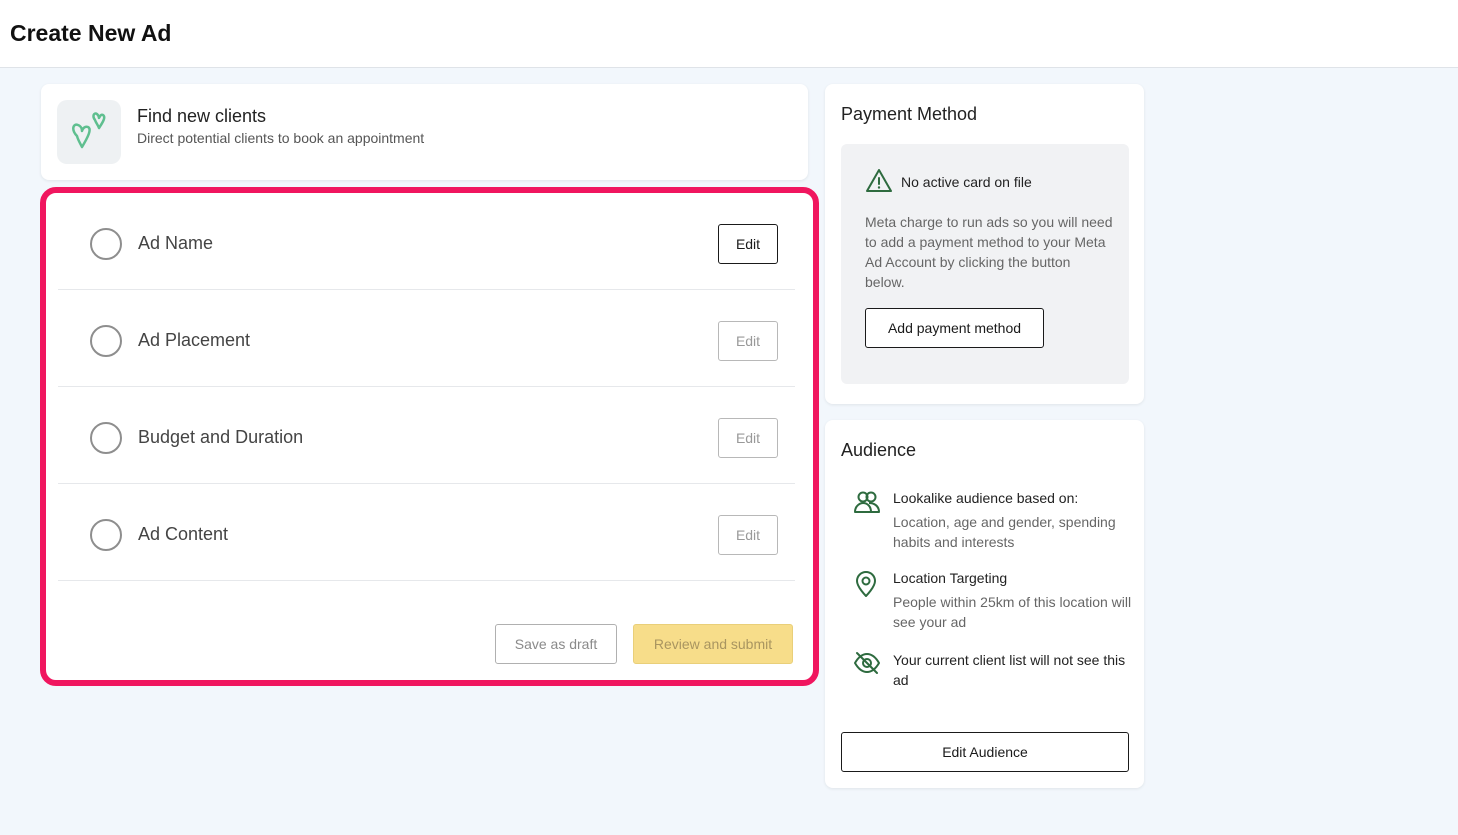 The height and width of the screenshot is (835, 1458). I want to click on review-and-submit-button: Review and submit, so click(713, 644).